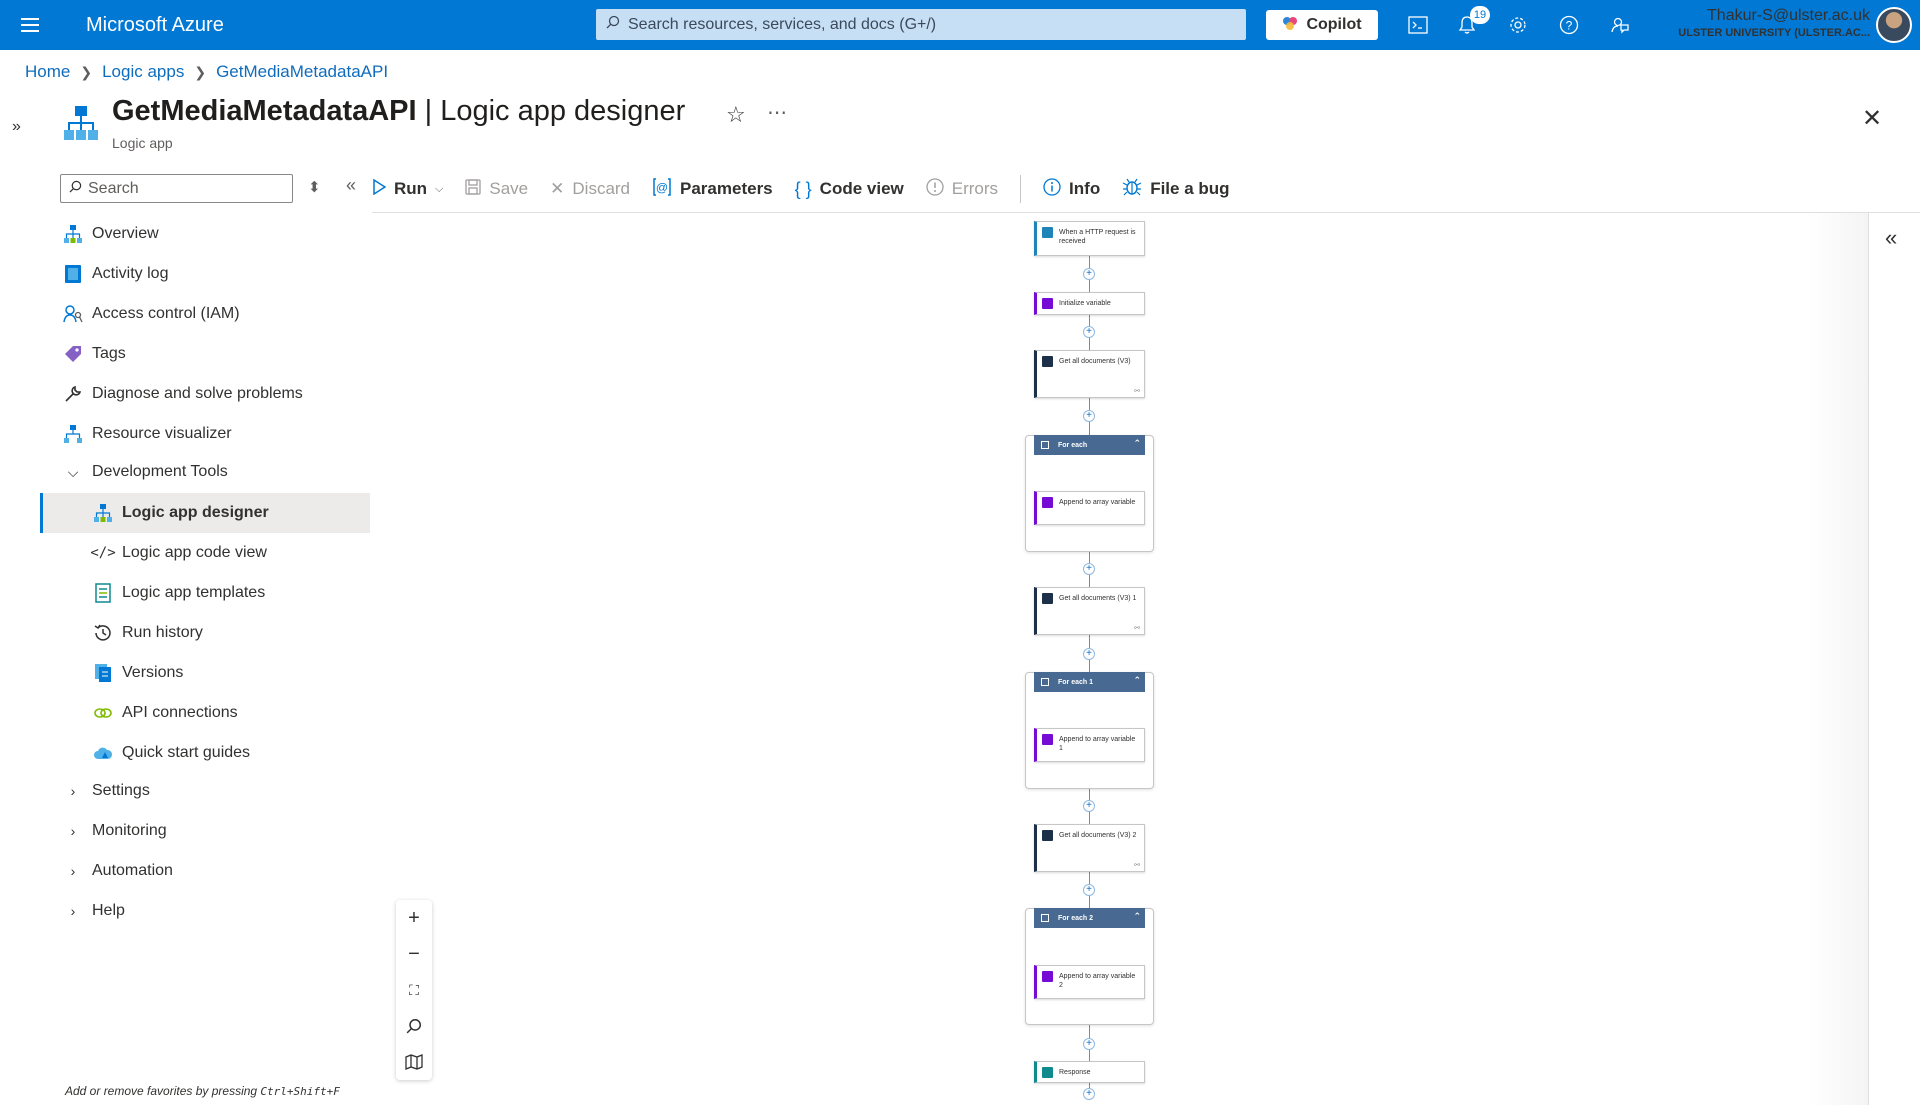 The height and width of the screenshot is (1105, 1920). Describe the element at coordinates (205, 871) in the screenshot. I see `nav-group-automation: › Automation` at that location.